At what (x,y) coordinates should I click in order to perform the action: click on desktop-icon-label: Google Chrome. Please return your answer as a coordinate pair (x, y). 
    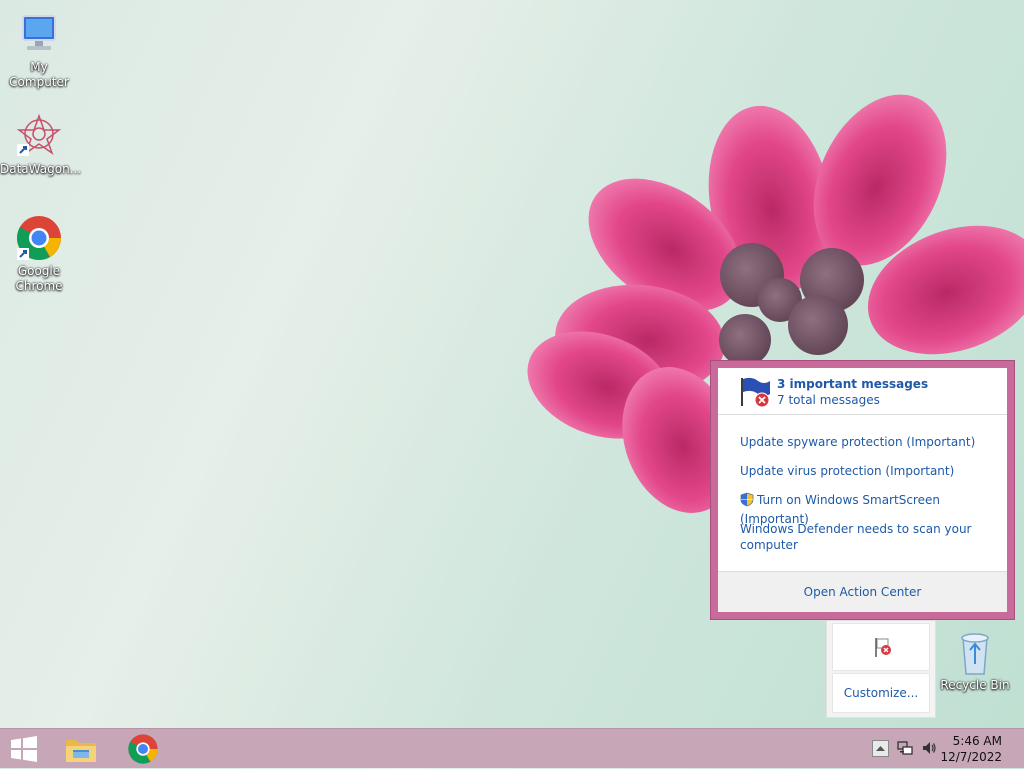
    Looking at the image, I should click on (39, 278).